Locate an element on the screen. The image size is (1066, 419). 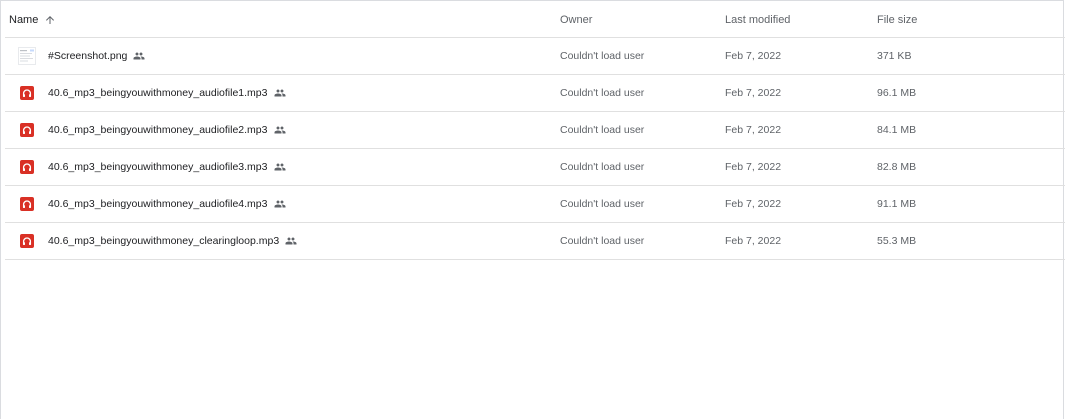
arrow-up-icon is located at coordinates (50, 20).